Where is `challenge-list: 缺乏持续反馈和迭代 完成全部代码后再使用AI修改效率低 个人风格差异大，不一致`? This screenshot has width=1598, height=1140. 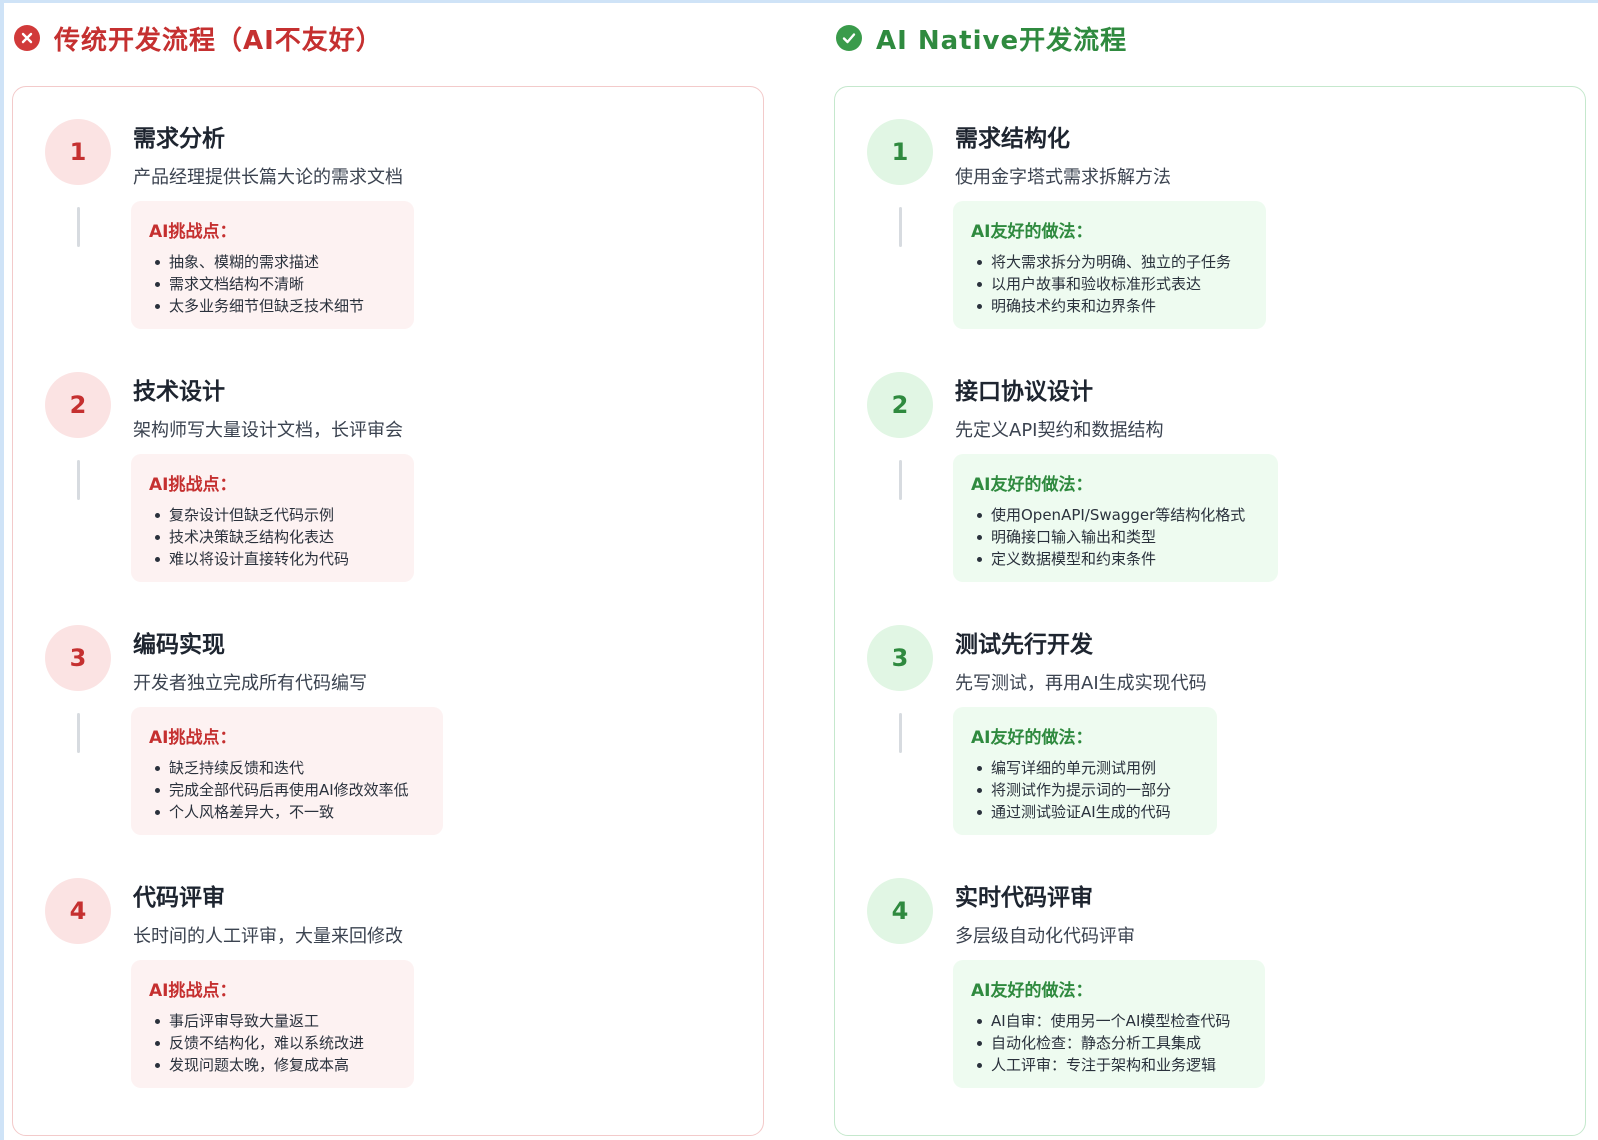 challenge-list: 缺乏持续反馈和迭代 完成全部代码后再使用AI修改效率低 个人风格差异大，不一致 is located at coordinates (288, 790).